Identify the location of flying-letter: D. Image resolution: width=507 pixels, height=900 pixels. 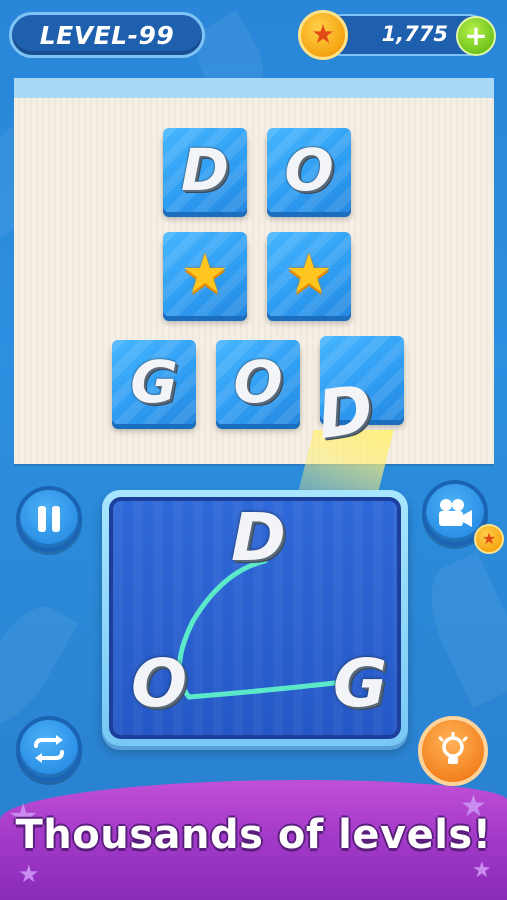
(345, 412).